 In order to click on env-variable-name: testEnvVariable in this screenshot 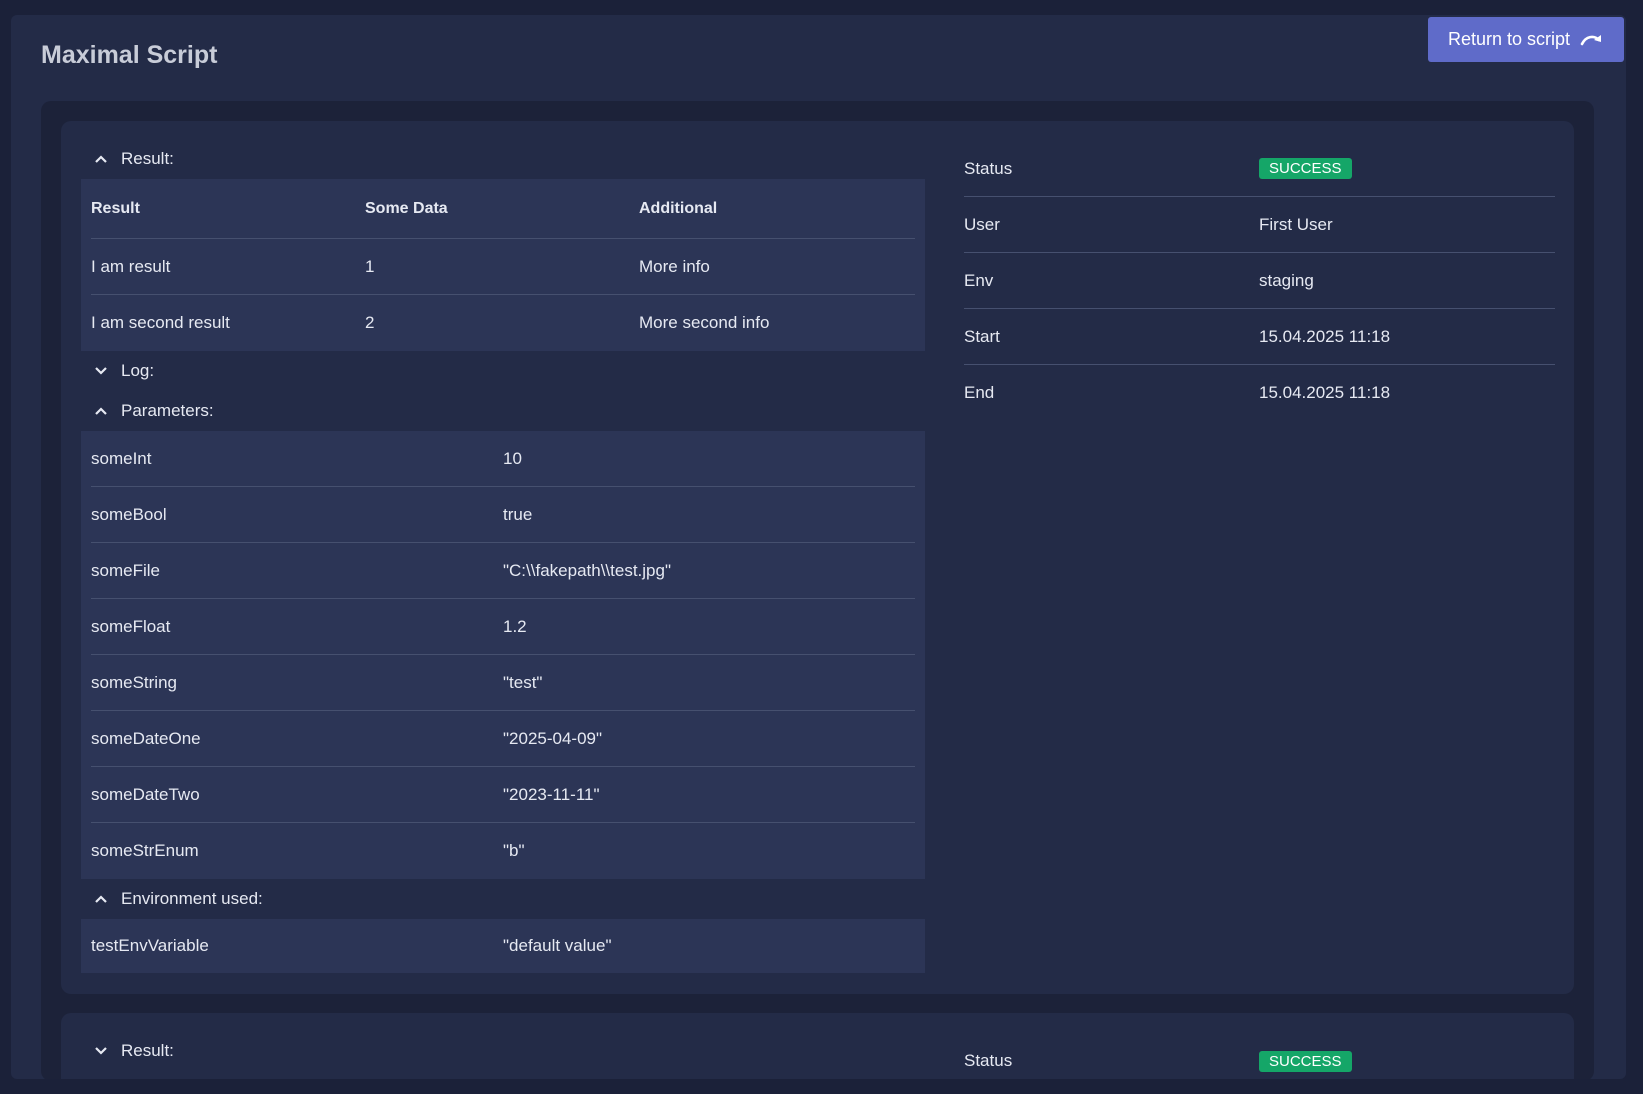, I will do `click(150, 945)`.